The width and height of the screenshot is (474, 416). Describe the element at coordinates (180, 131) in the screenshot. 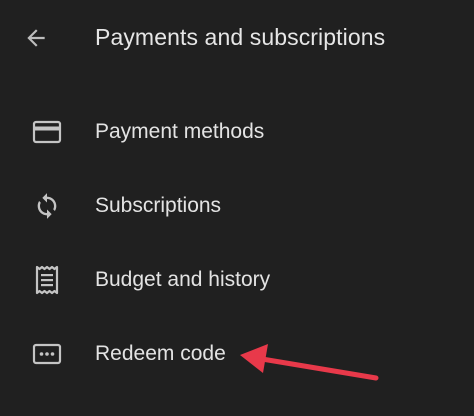

I see `menu-item-label: Payment methods` at that location.